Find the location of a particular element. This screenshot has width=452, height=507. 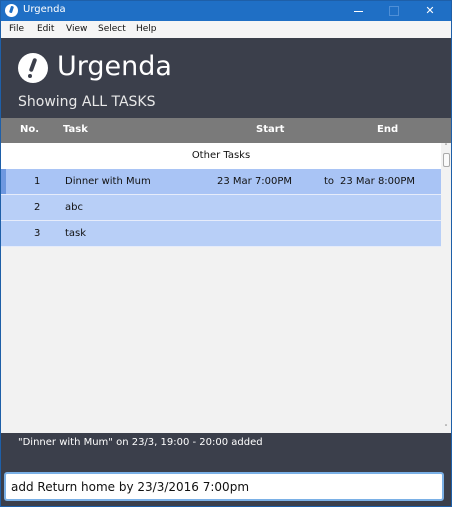

task-row: 3 task is located at coordinates (221, 234).